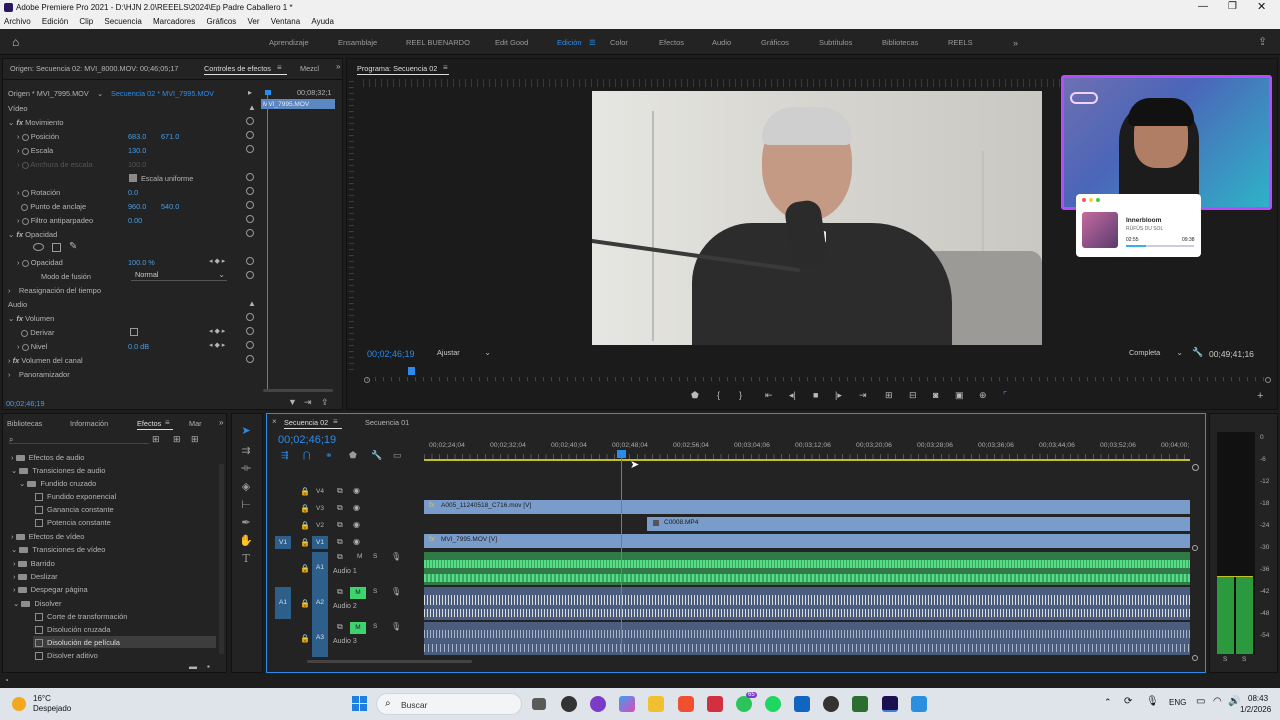 This screenshot has height=720, width=1280. Describe the element at coordinates (1225, 659) in the screenshot. I see `solo-left-button: S` at that location.